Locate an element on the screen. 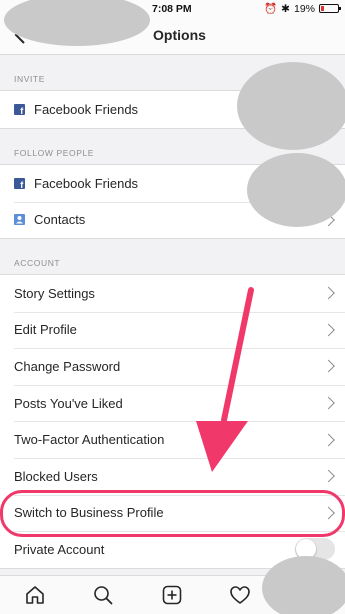 The width and height of the screenshot is (345, 614). row-change-password: Change Password is located at coordinates (172, 366).